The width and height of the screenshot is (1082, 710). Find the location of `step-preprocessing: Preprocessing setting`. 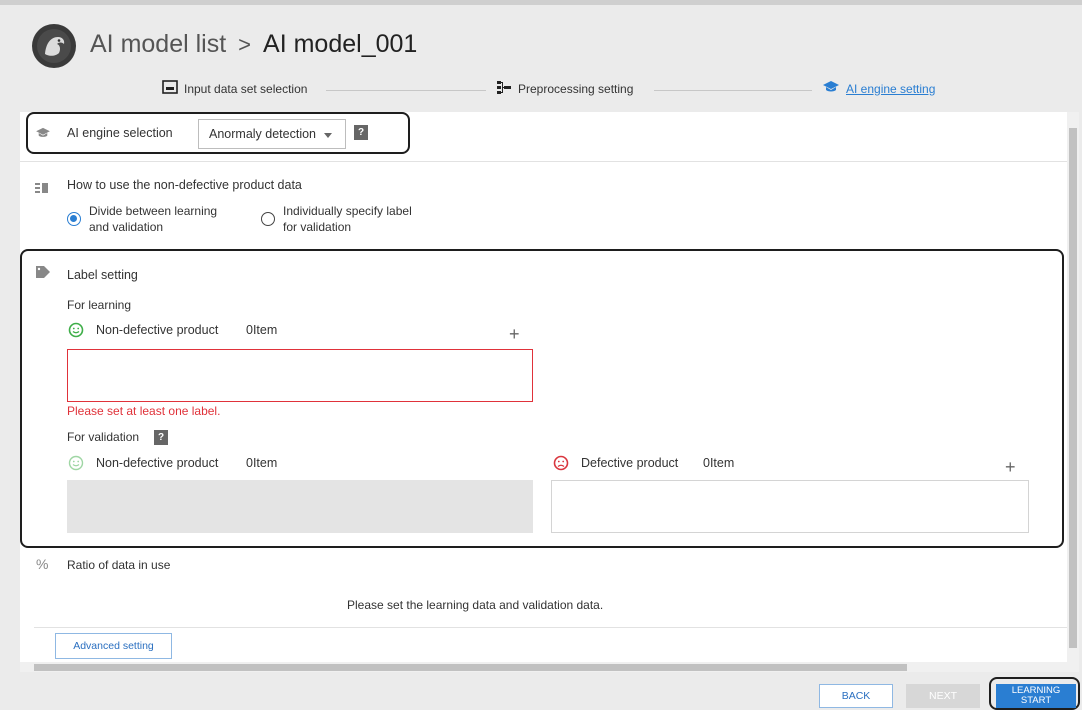

step-preprocessing: Preprocessing setting is located at coordinates (564, 88).